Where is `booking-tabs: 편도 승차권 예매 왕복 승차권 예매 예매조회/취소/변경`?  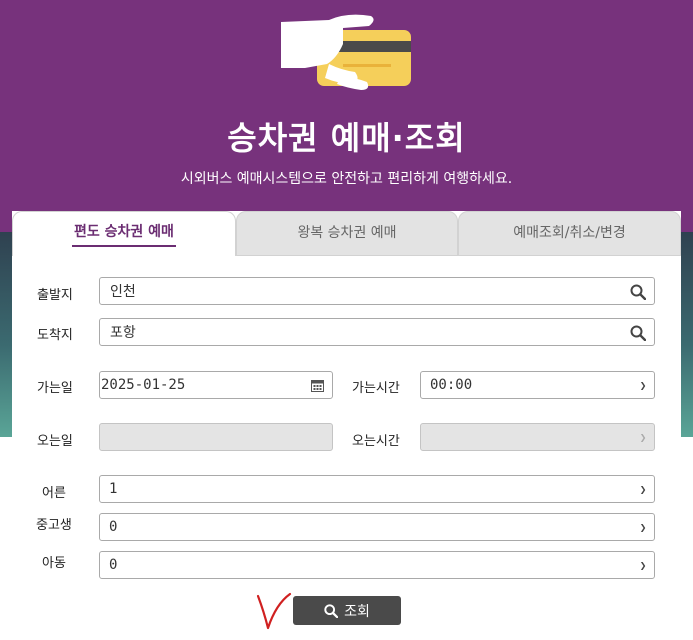
booking-tabs: 편도 승차권 예매 왕복 승차권 예매 예매조회/취소/변경 is located at coordinates (346, 233).